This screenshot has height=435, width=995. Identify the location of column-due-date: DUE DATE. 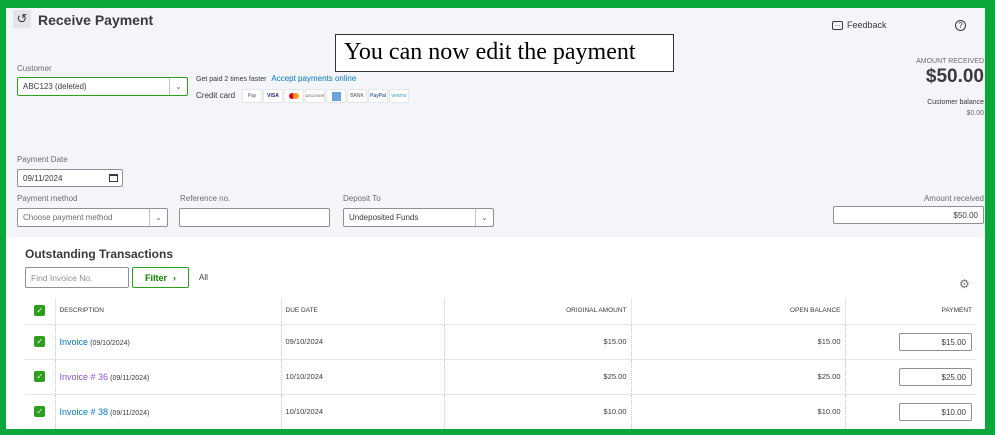
(362, 311).